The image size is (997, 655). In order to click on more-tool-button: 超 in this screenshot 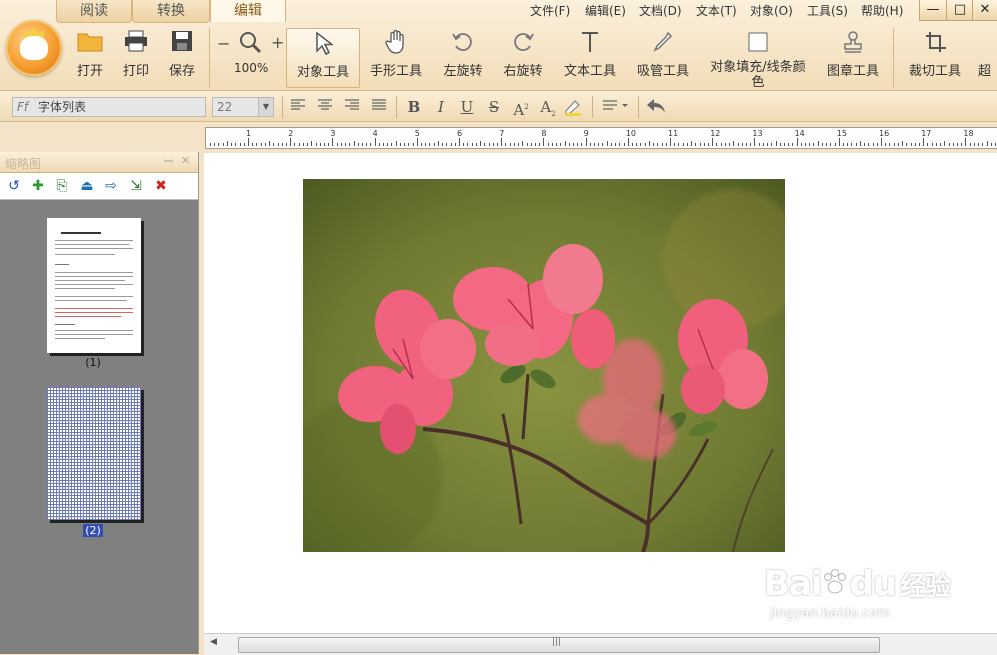, I will do `click(987, 57)`.